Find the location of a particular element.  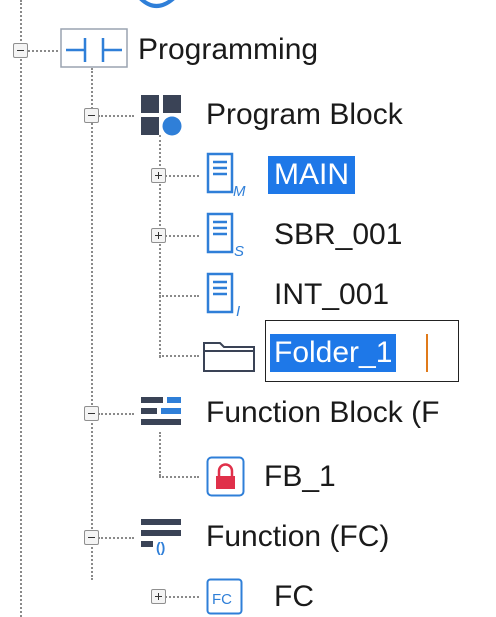

collapse-toggle-function-block is located at coordinates (91, 413).